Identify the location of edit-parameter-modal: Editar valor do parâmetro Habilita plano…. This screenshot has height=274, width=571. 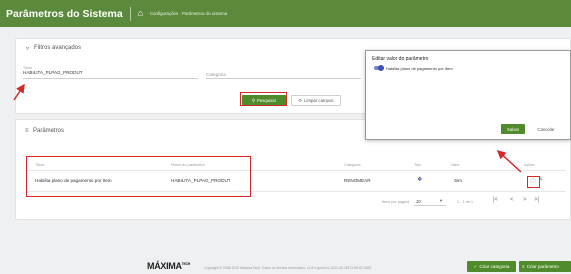
(468, 95).